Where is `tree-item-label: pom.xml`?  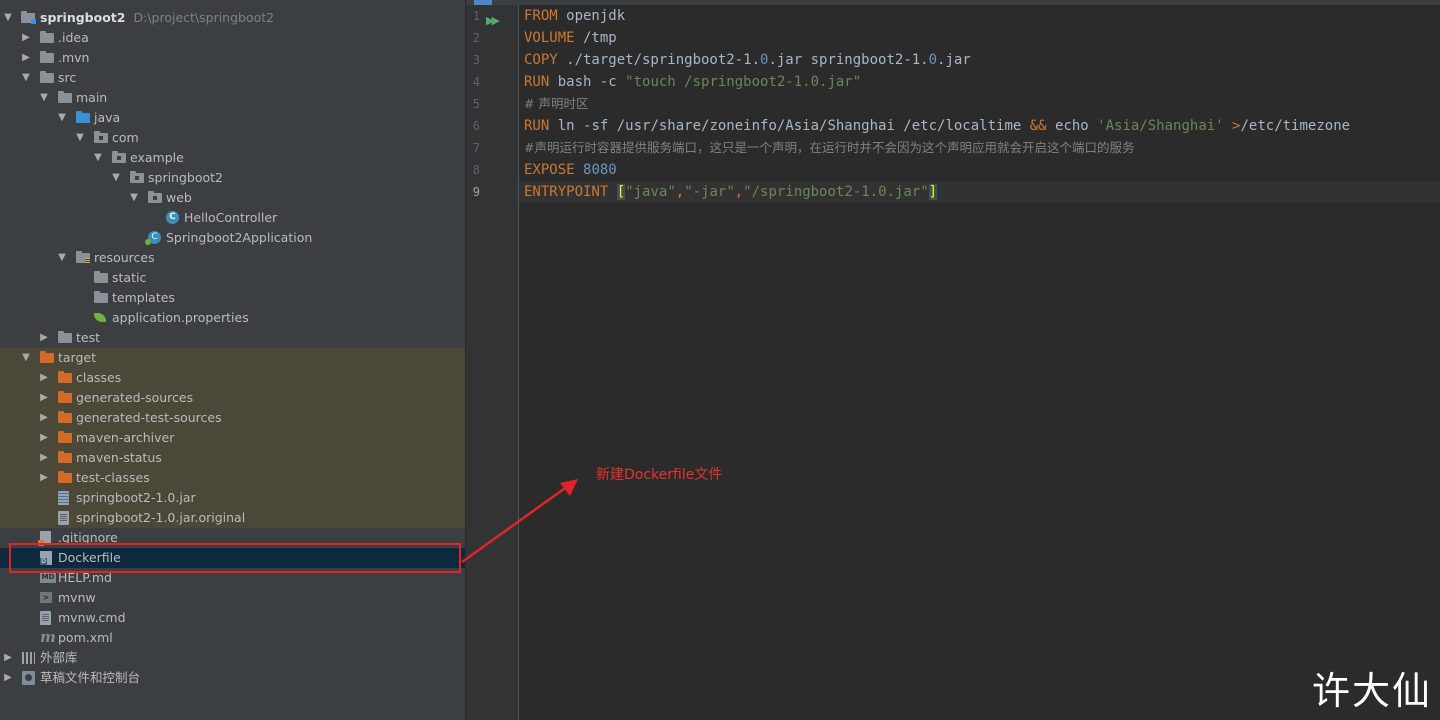 tree-item-label: pom.xml is located at coordinates (85, 637).